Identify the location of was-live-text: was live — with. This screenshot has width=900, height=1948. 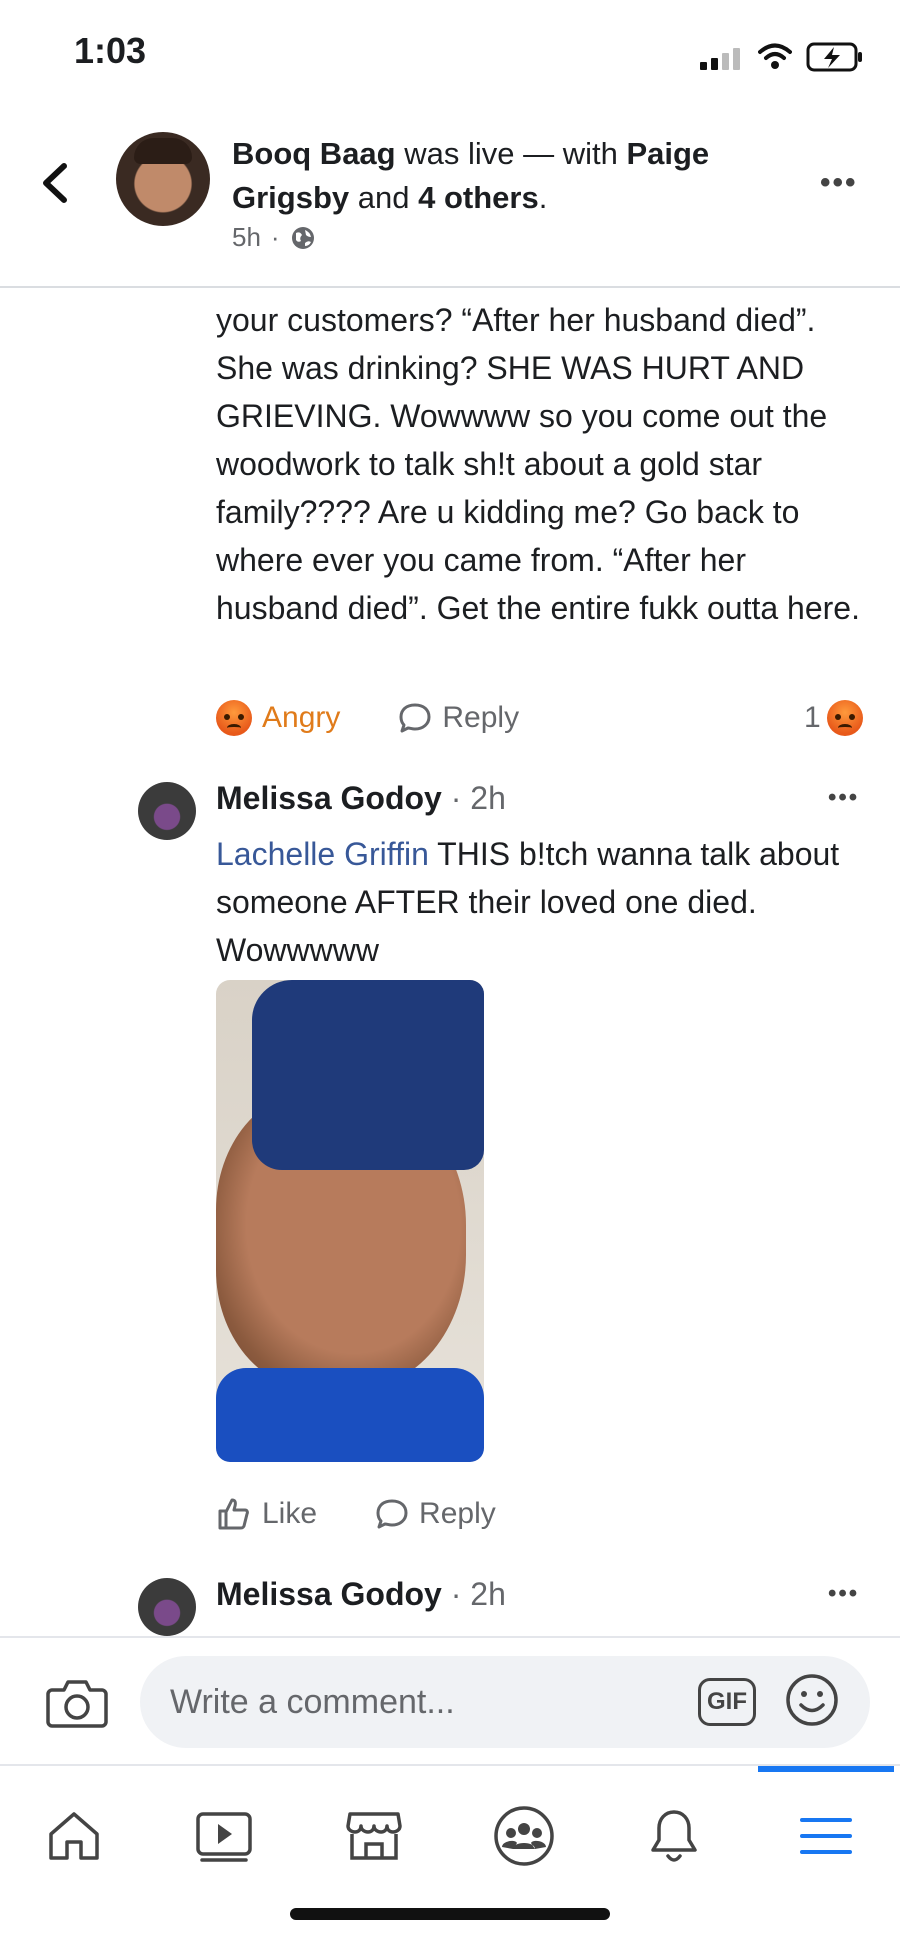
(511, 153).